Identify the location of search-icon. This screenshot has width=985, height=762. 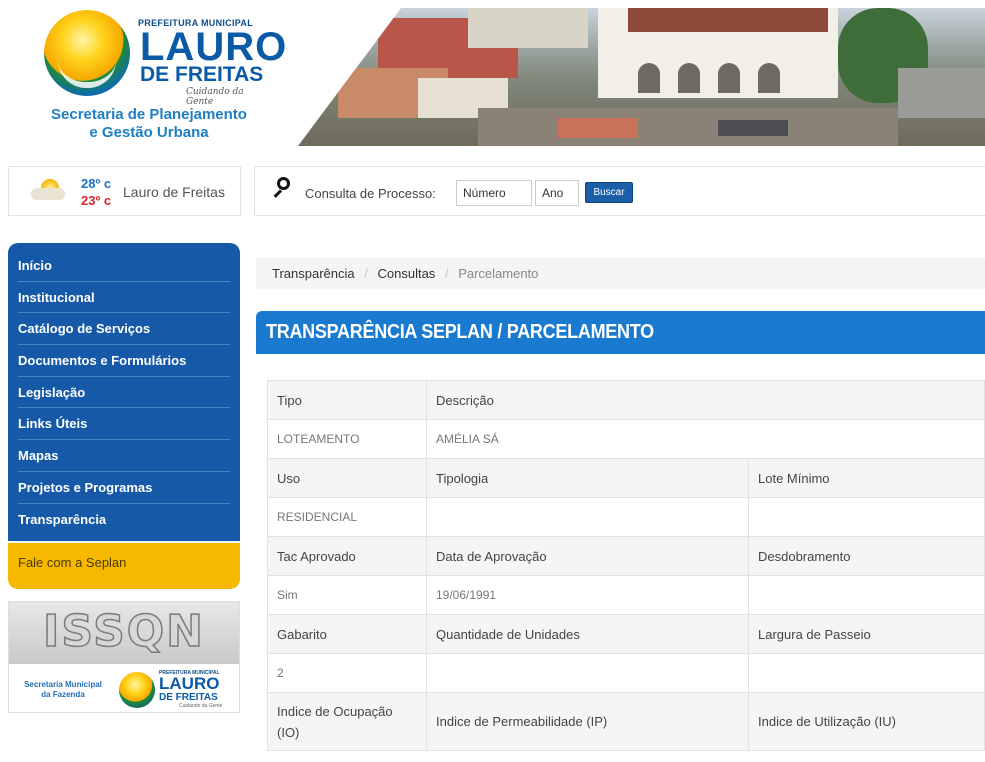
(282, 188).